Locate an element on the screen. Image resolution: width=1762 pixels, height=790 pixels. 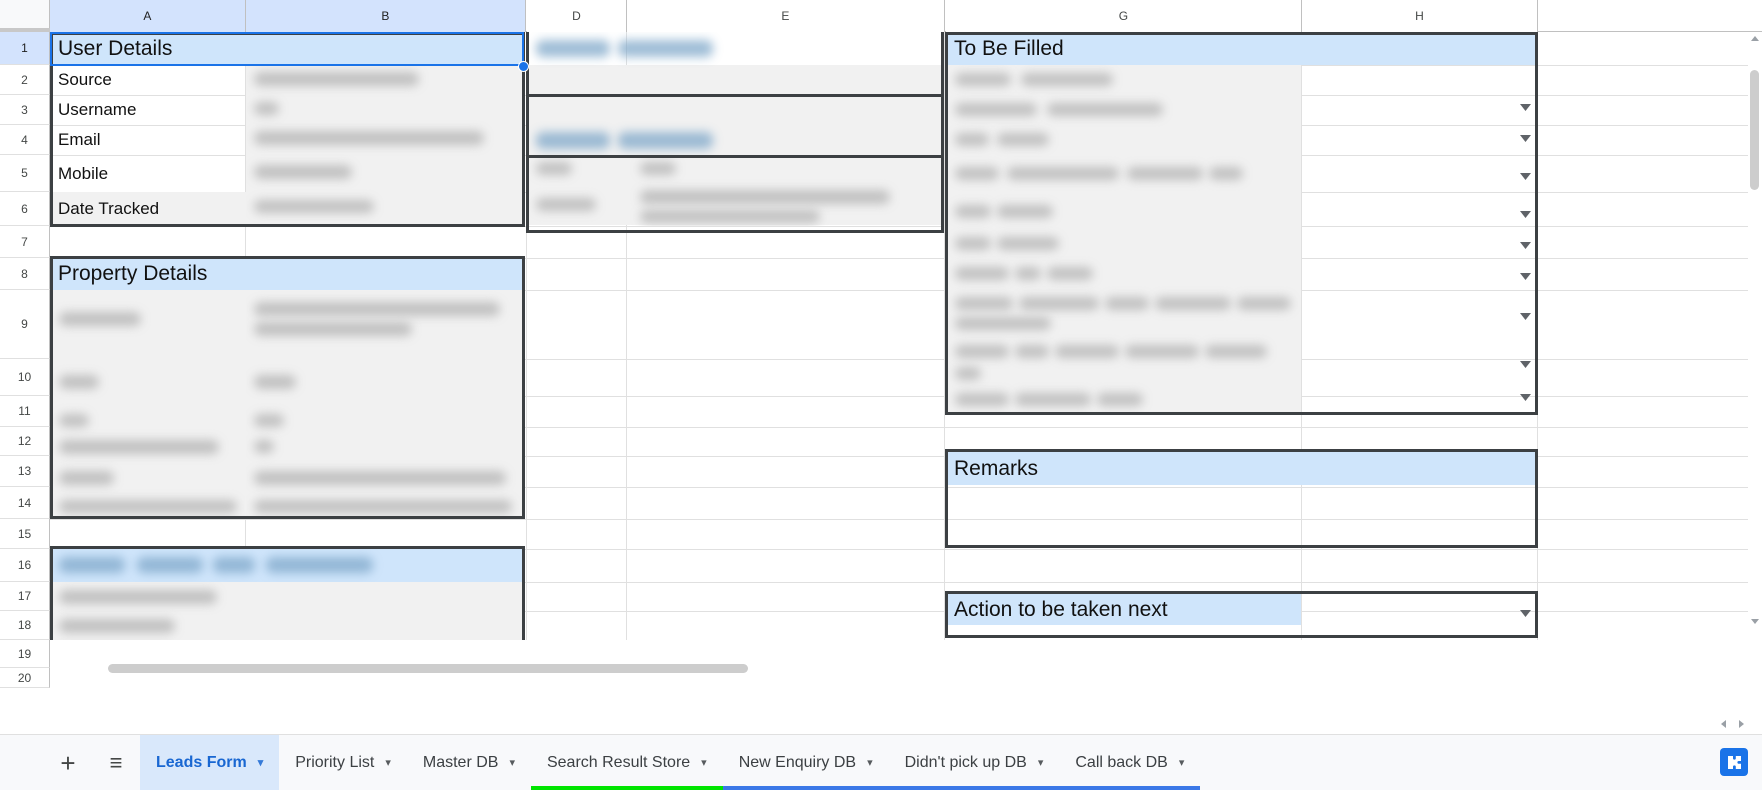
puzzle-add-icon is located at coordinates (1734, 762).